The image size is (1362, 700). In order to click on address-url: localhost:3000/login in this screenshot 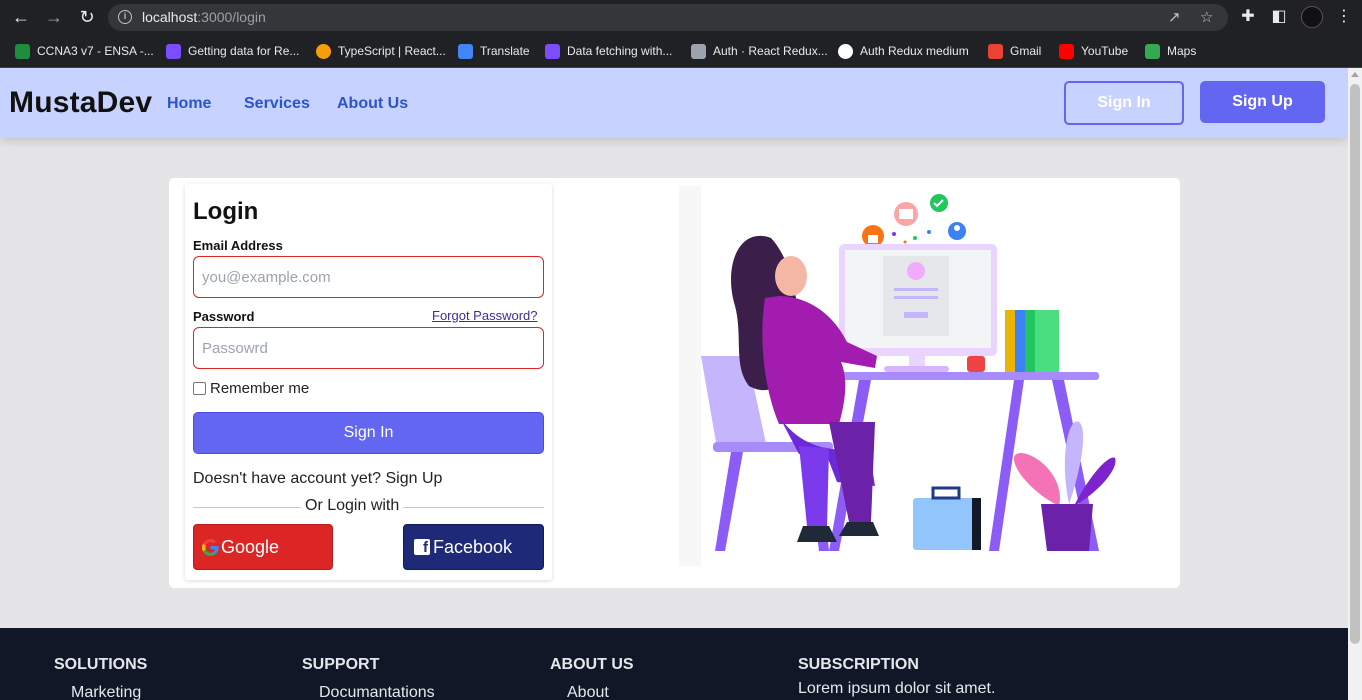, I will do `click(204, 17)`.